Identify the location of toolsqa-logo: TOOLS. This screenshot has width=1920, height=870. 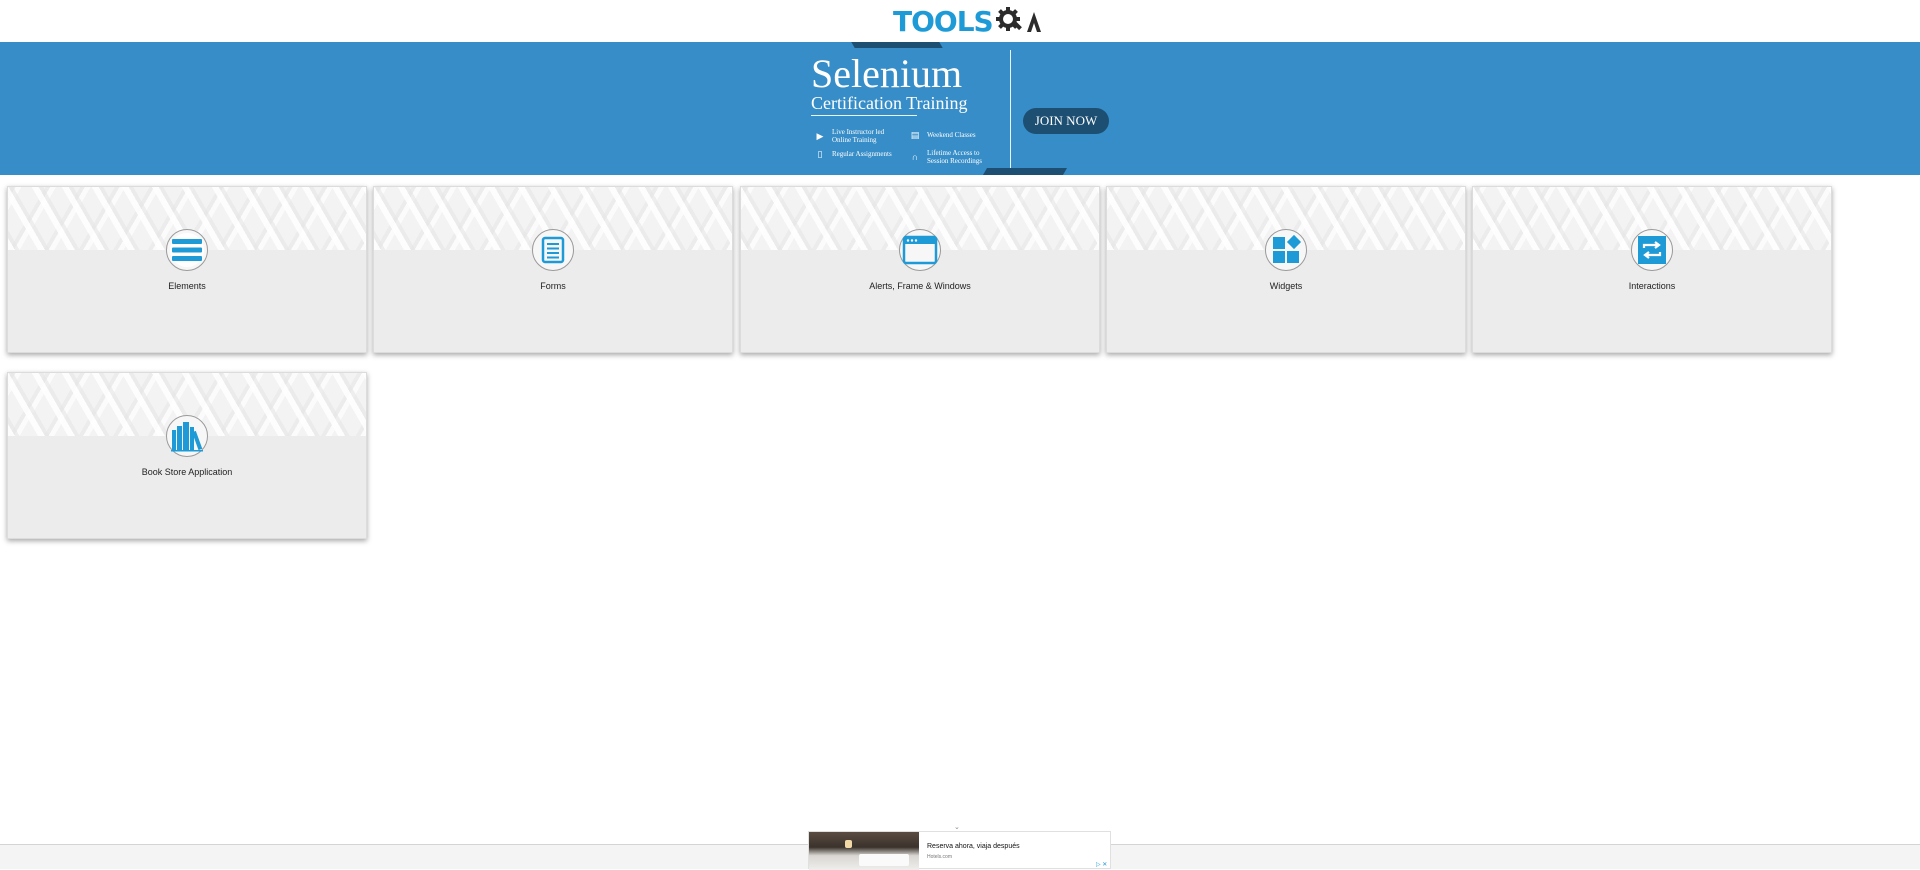
(968, 21).